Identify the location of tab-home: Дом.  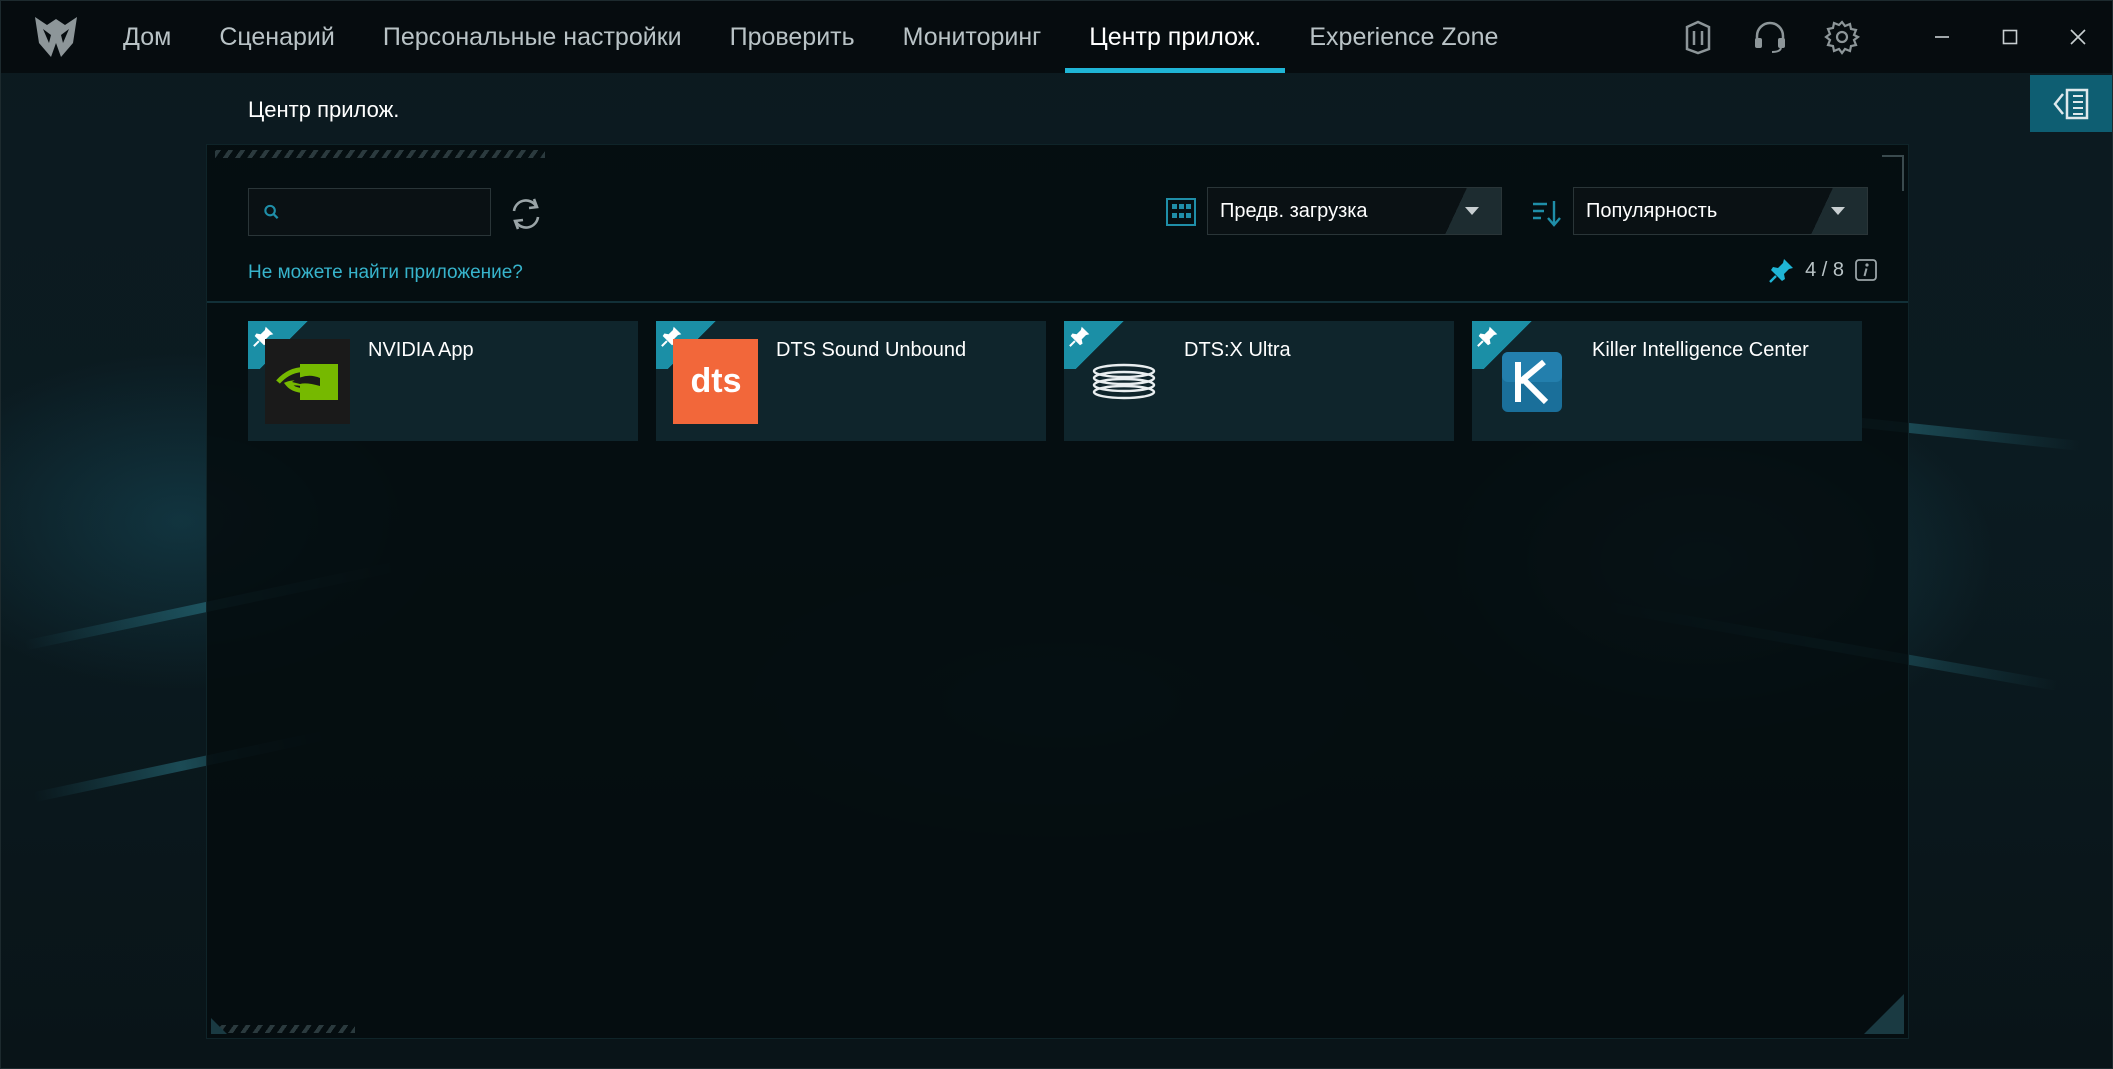
(147, 37).